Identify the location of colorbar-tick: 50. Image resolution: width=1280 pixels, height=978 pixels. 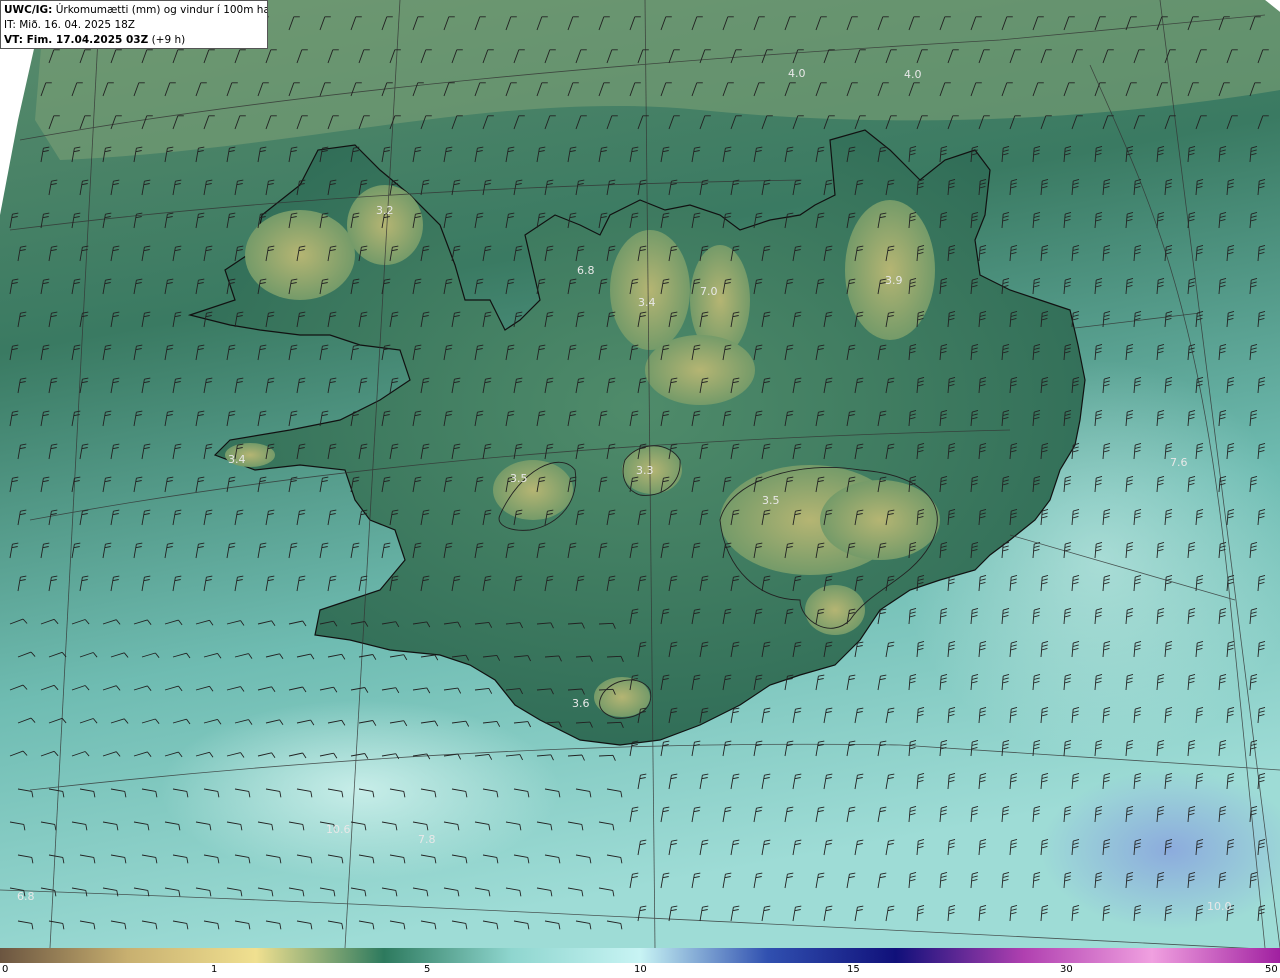
(1271, 969).